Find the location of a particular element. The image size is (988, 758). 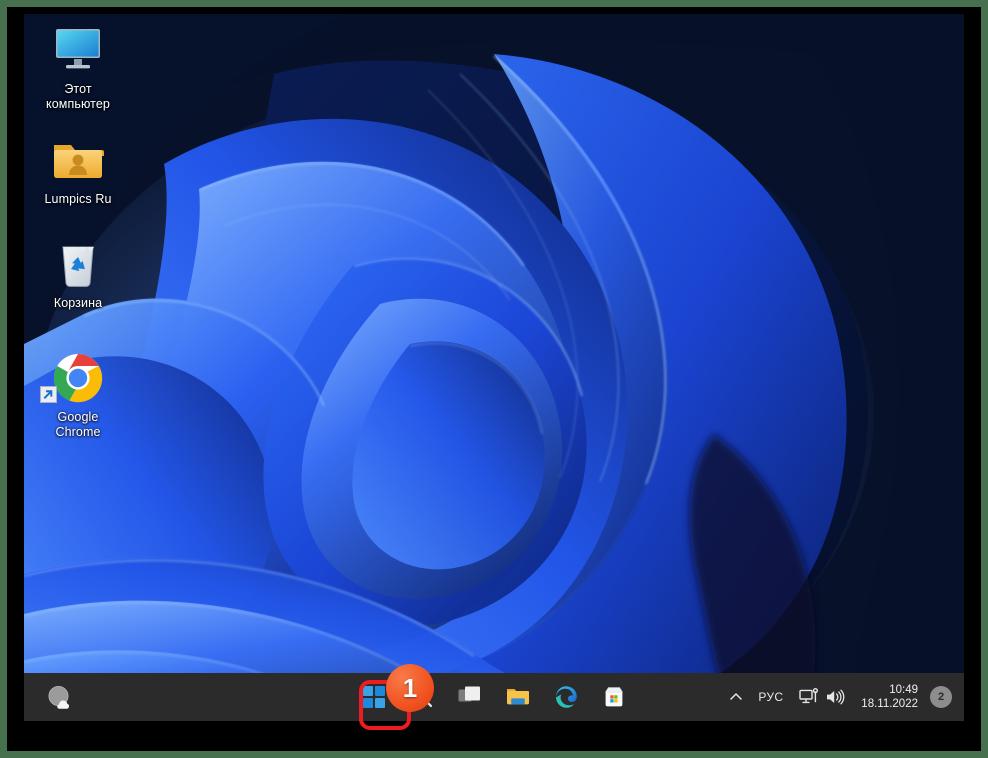

store-button is located at coordinates (614, 697).